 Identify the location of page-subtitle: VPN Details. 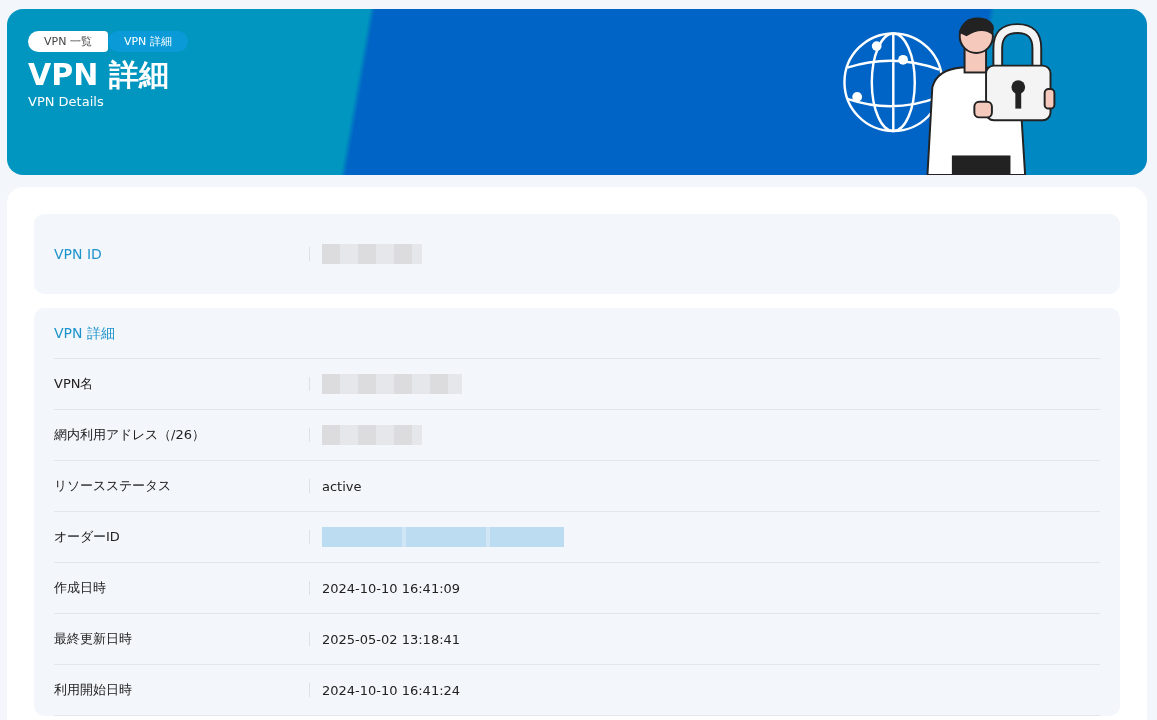
(66, 101).